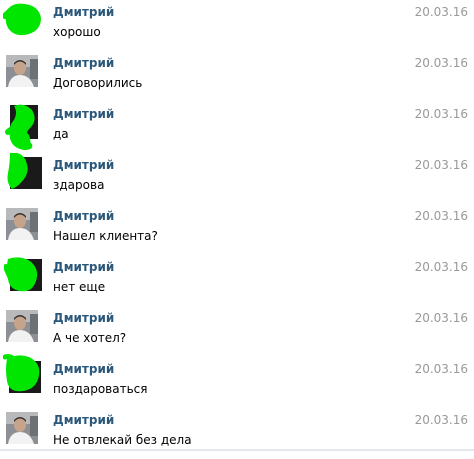 Image resolution: width=474 pixels, height=459 pixels. What do you see at coordinates (237, 433) in the screenshot?
I see `message-item: Дмитрий 20.03.16 Не отвлекай без дела` at bounding box center [237, 433].